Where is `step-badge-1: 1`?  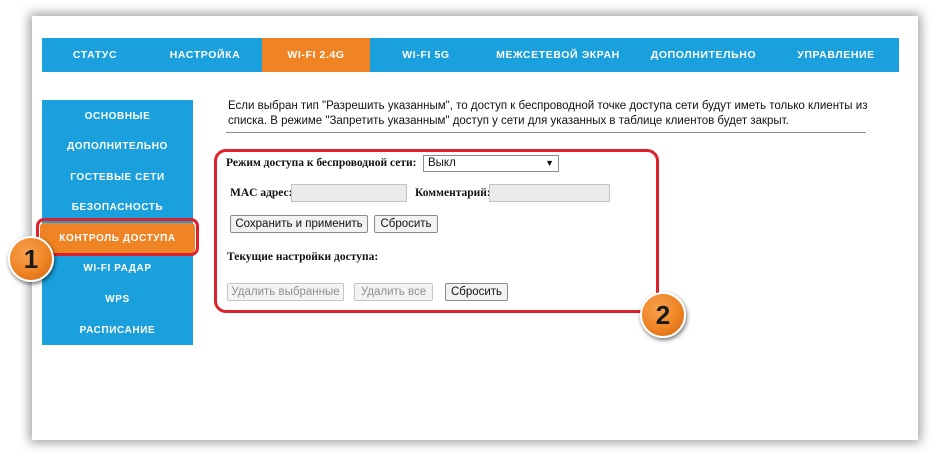
step-badge-1: 1 is located at coordinates (31, 259).